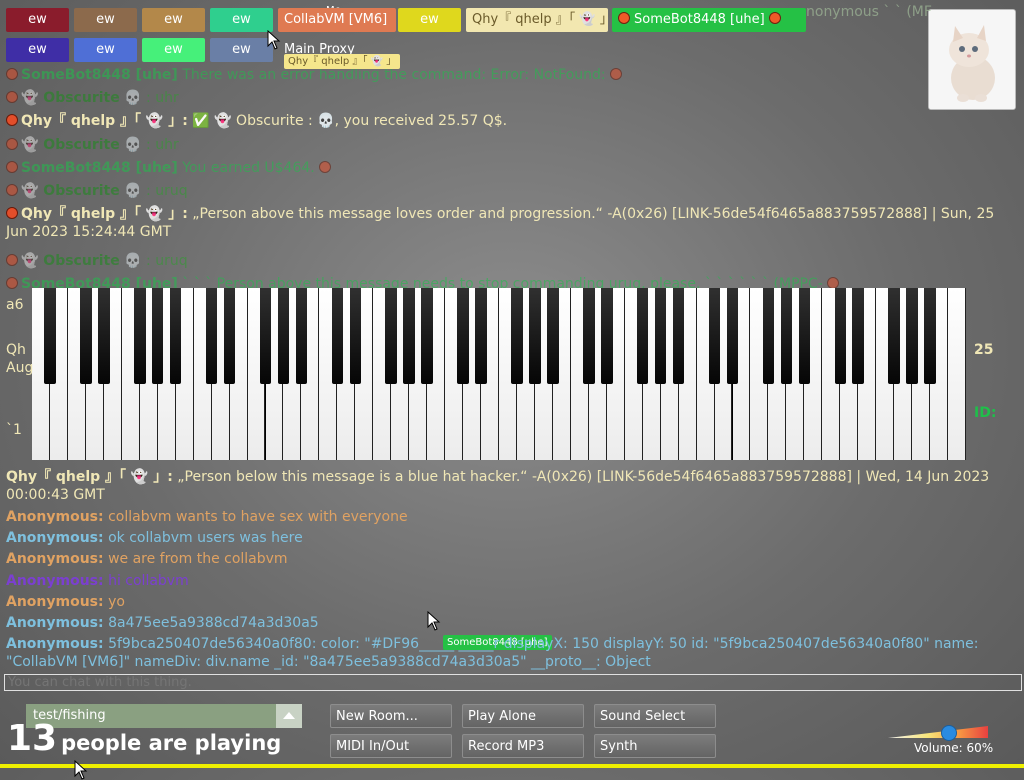 The height and width of the screenshot is (780, 1024). I want to click on chat-fragment-right: ID:, so click(985, 413).